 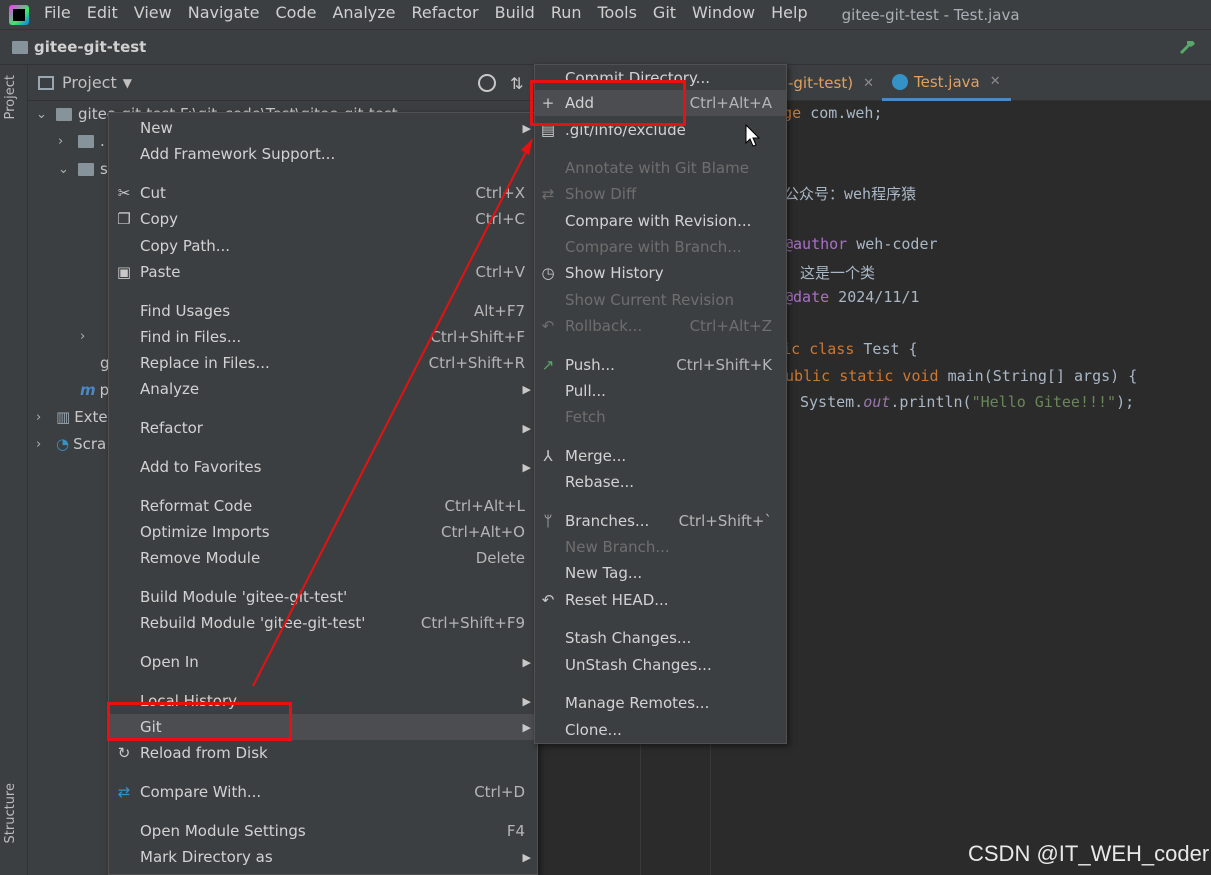 I want to click on tree-item-target: ›, so click(x=90, y=336).